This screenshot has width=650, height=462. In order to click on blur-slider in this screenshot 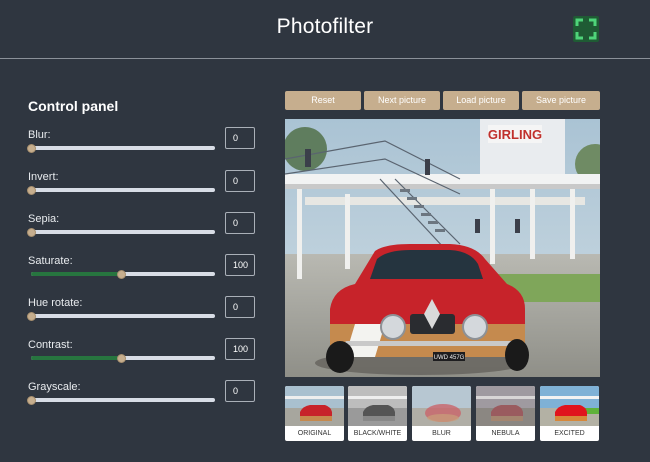, I will do `click(123, 148)`.